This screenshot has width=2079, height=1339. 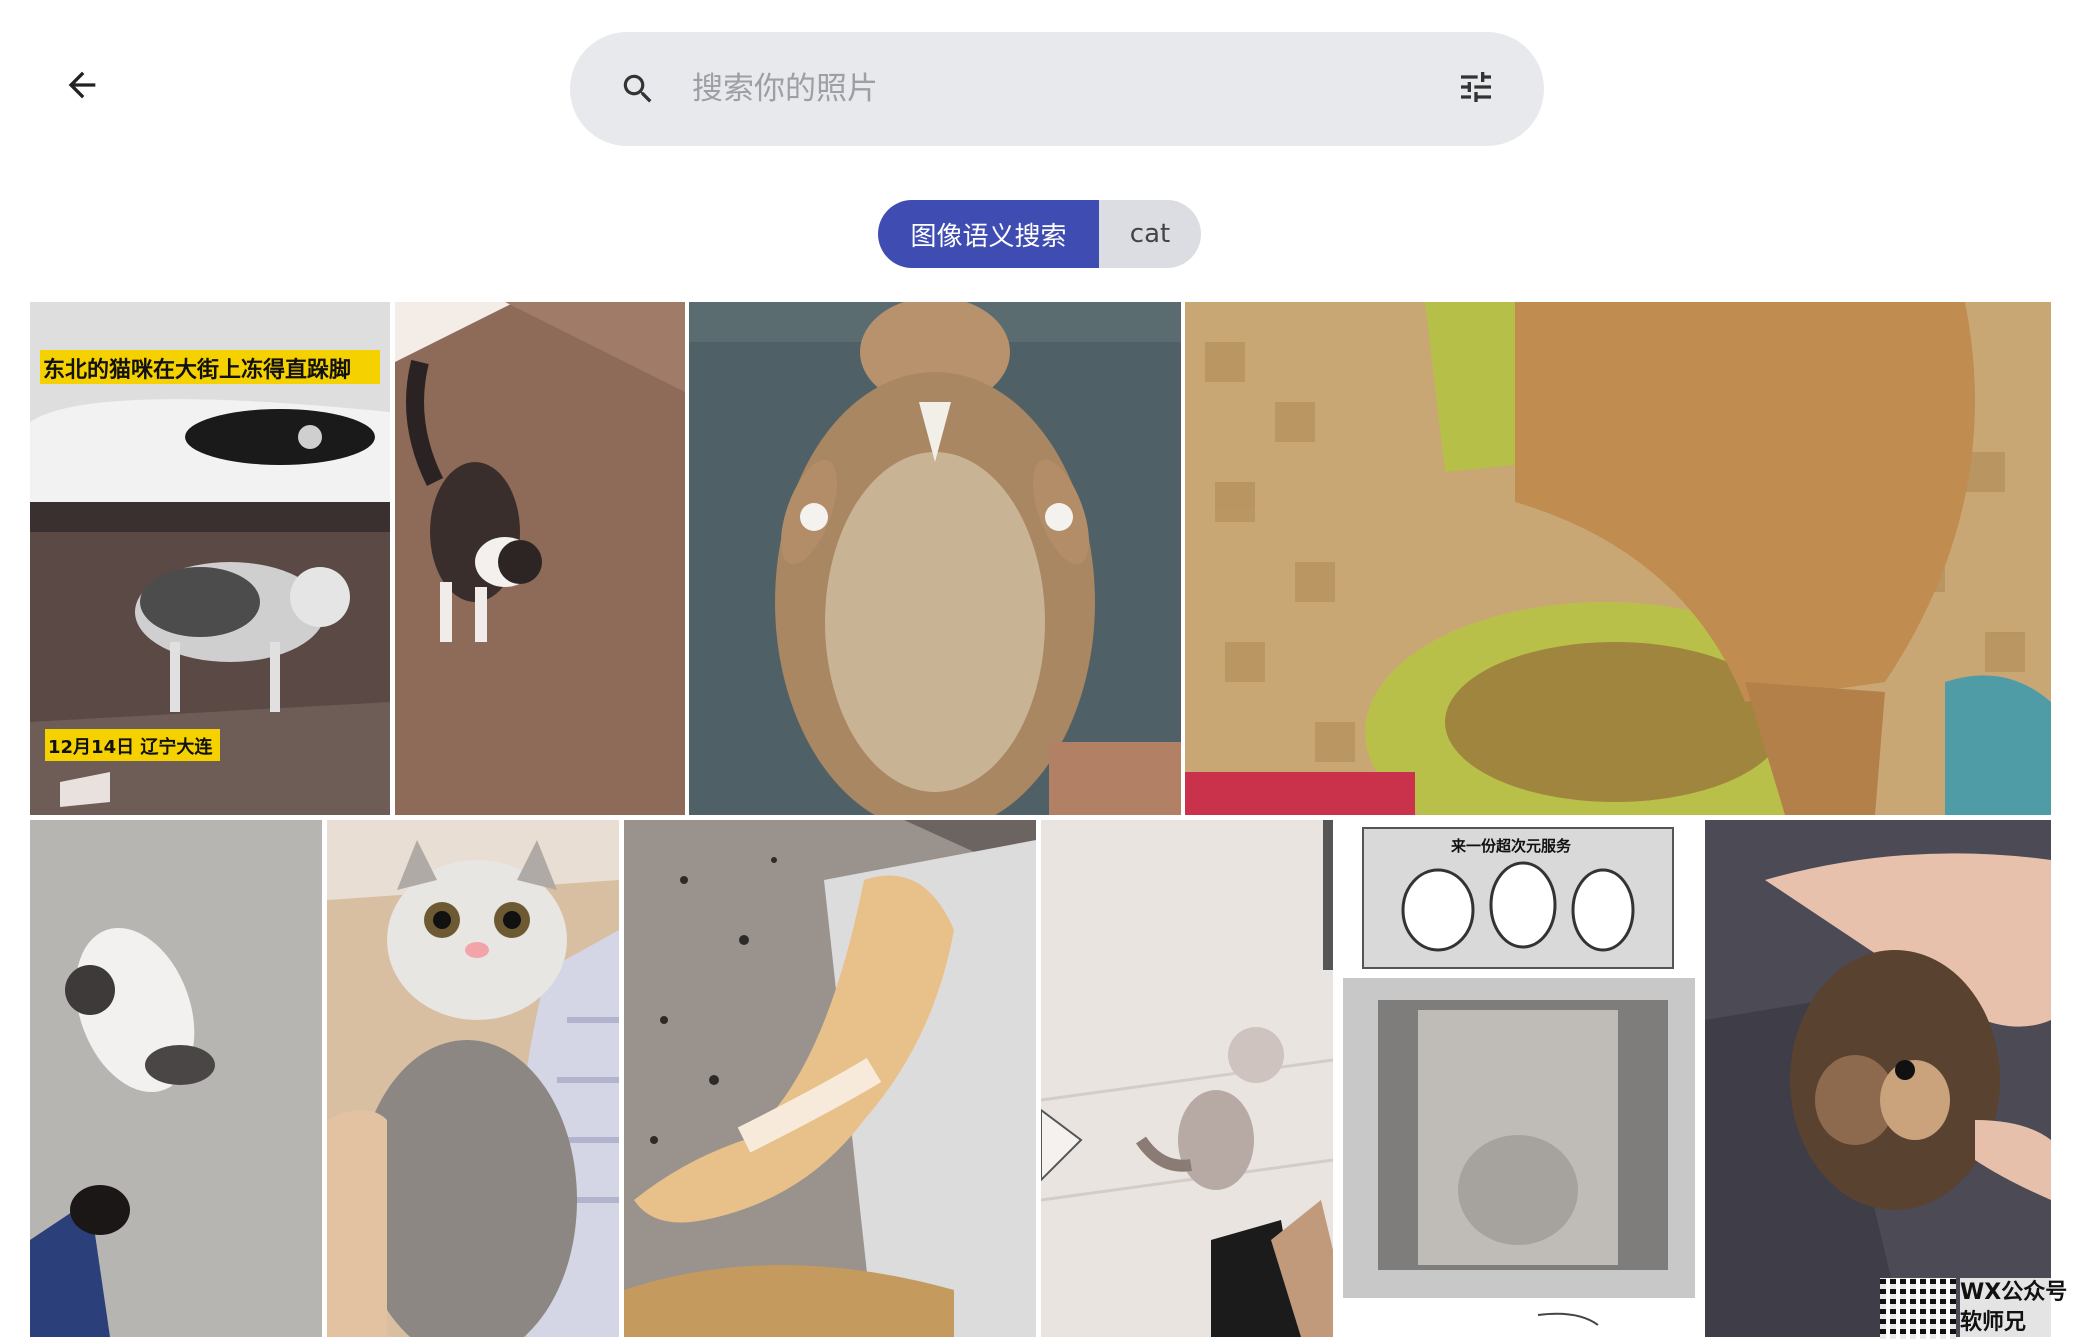 I want to click on cat-looking-up-image, so click(x=473, y=1078).